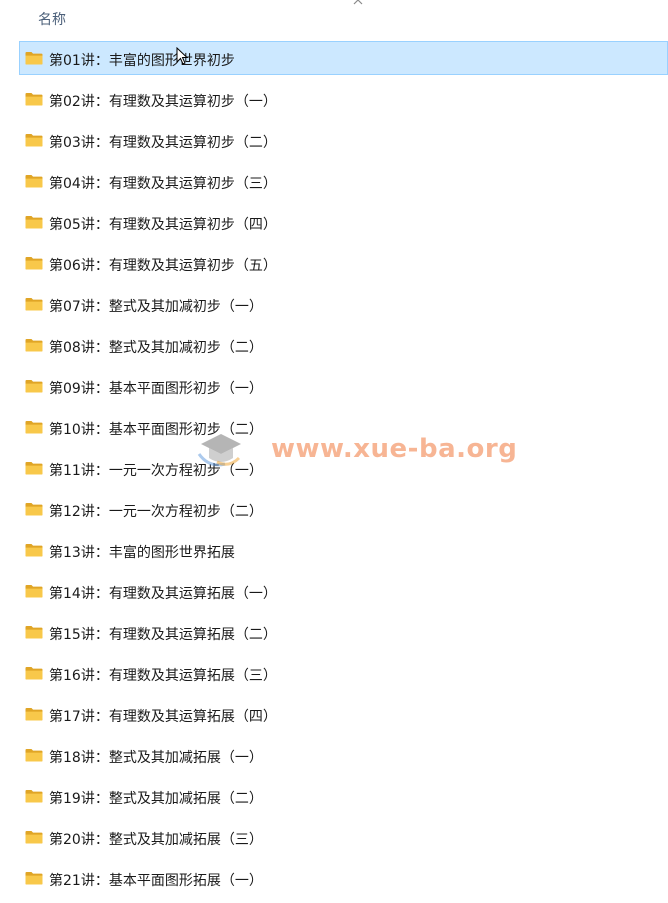  Describe the element at coordinates (343, 673) in the screenshot. I see `folder-row: 第16讲：有理数及其运算拓展（三）` at that location.